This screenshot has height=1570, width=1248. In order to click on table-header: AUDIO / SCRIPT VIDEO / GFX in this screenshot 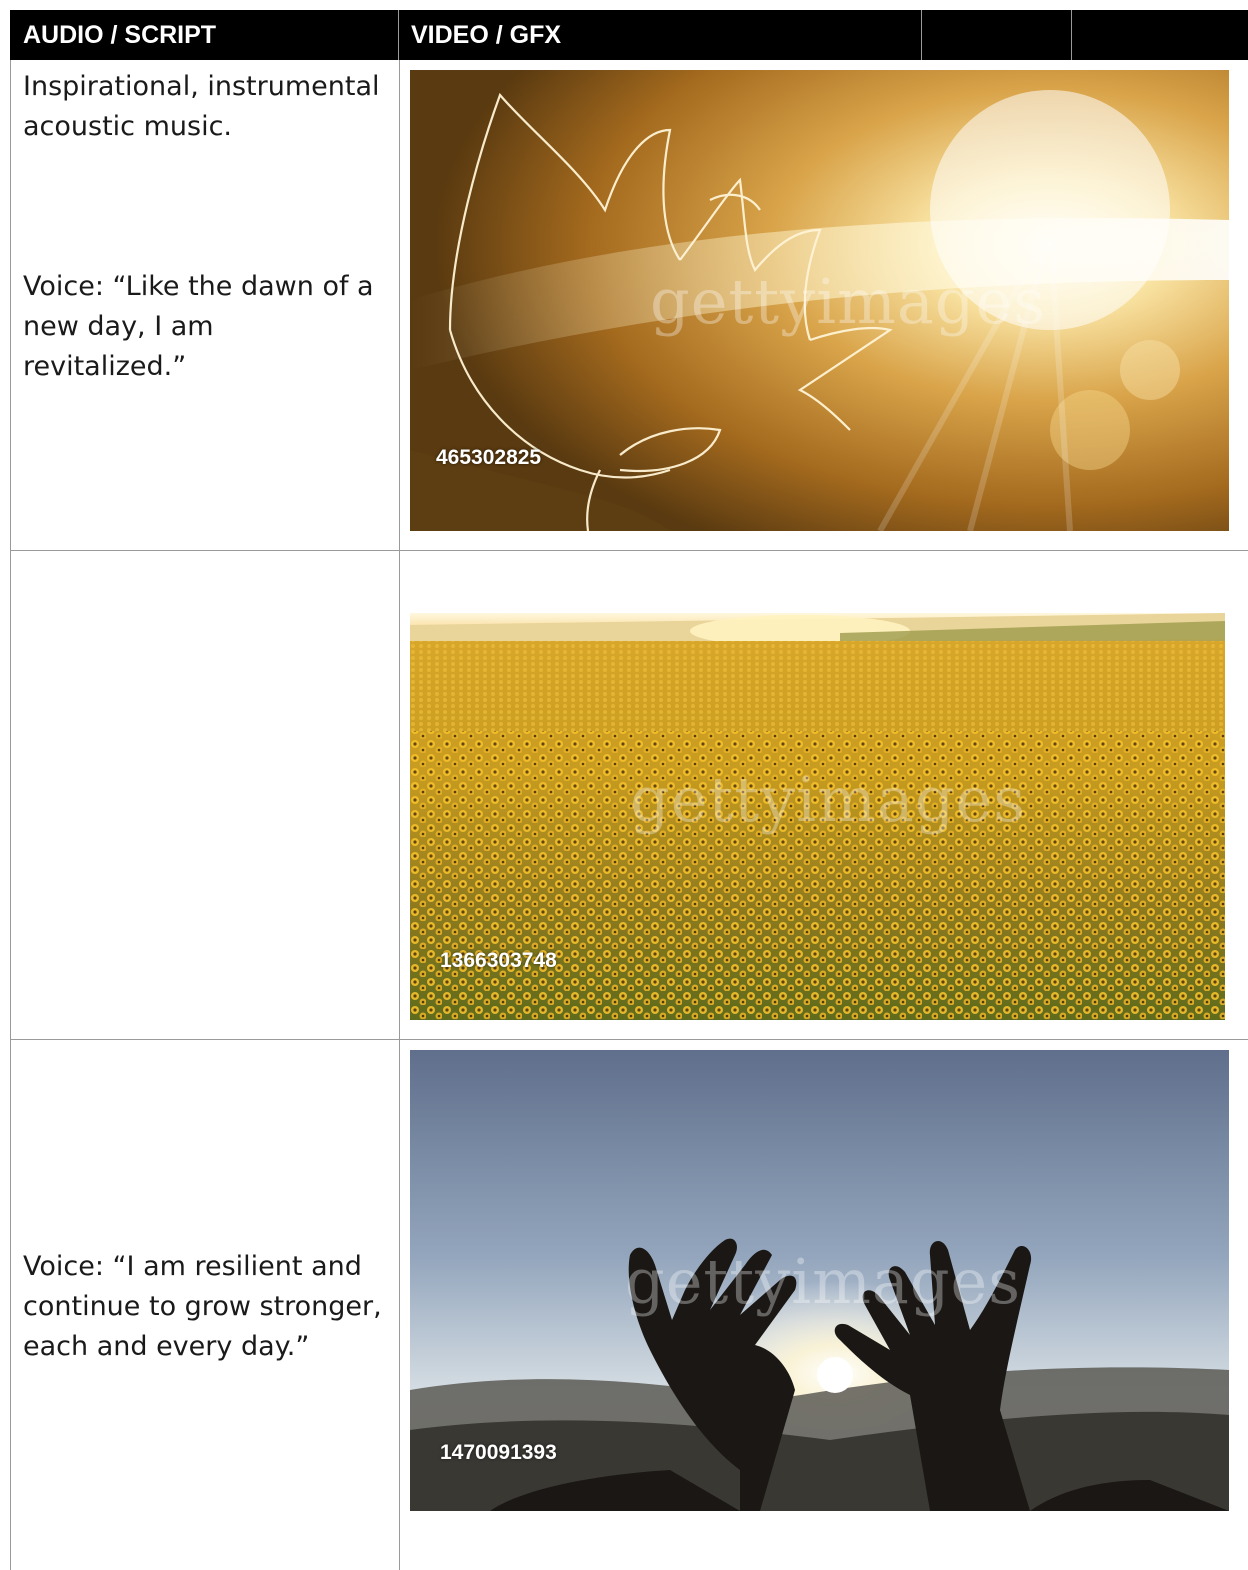, I will do `click(629, 35)`.